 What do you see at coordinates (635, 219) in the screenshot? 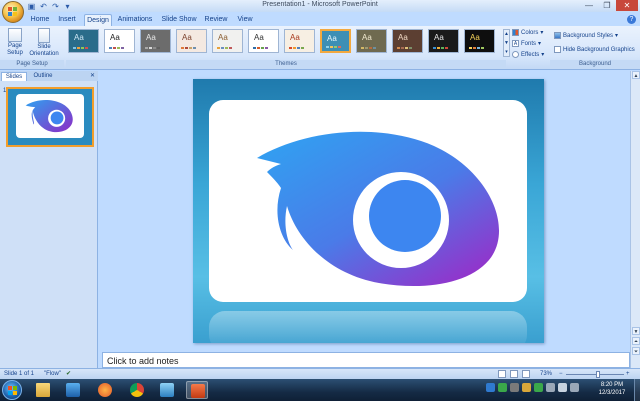
I see `vertical-scrollbar: ▲ ▼ ⏶ ⏷` at bounding box center [635, 219].